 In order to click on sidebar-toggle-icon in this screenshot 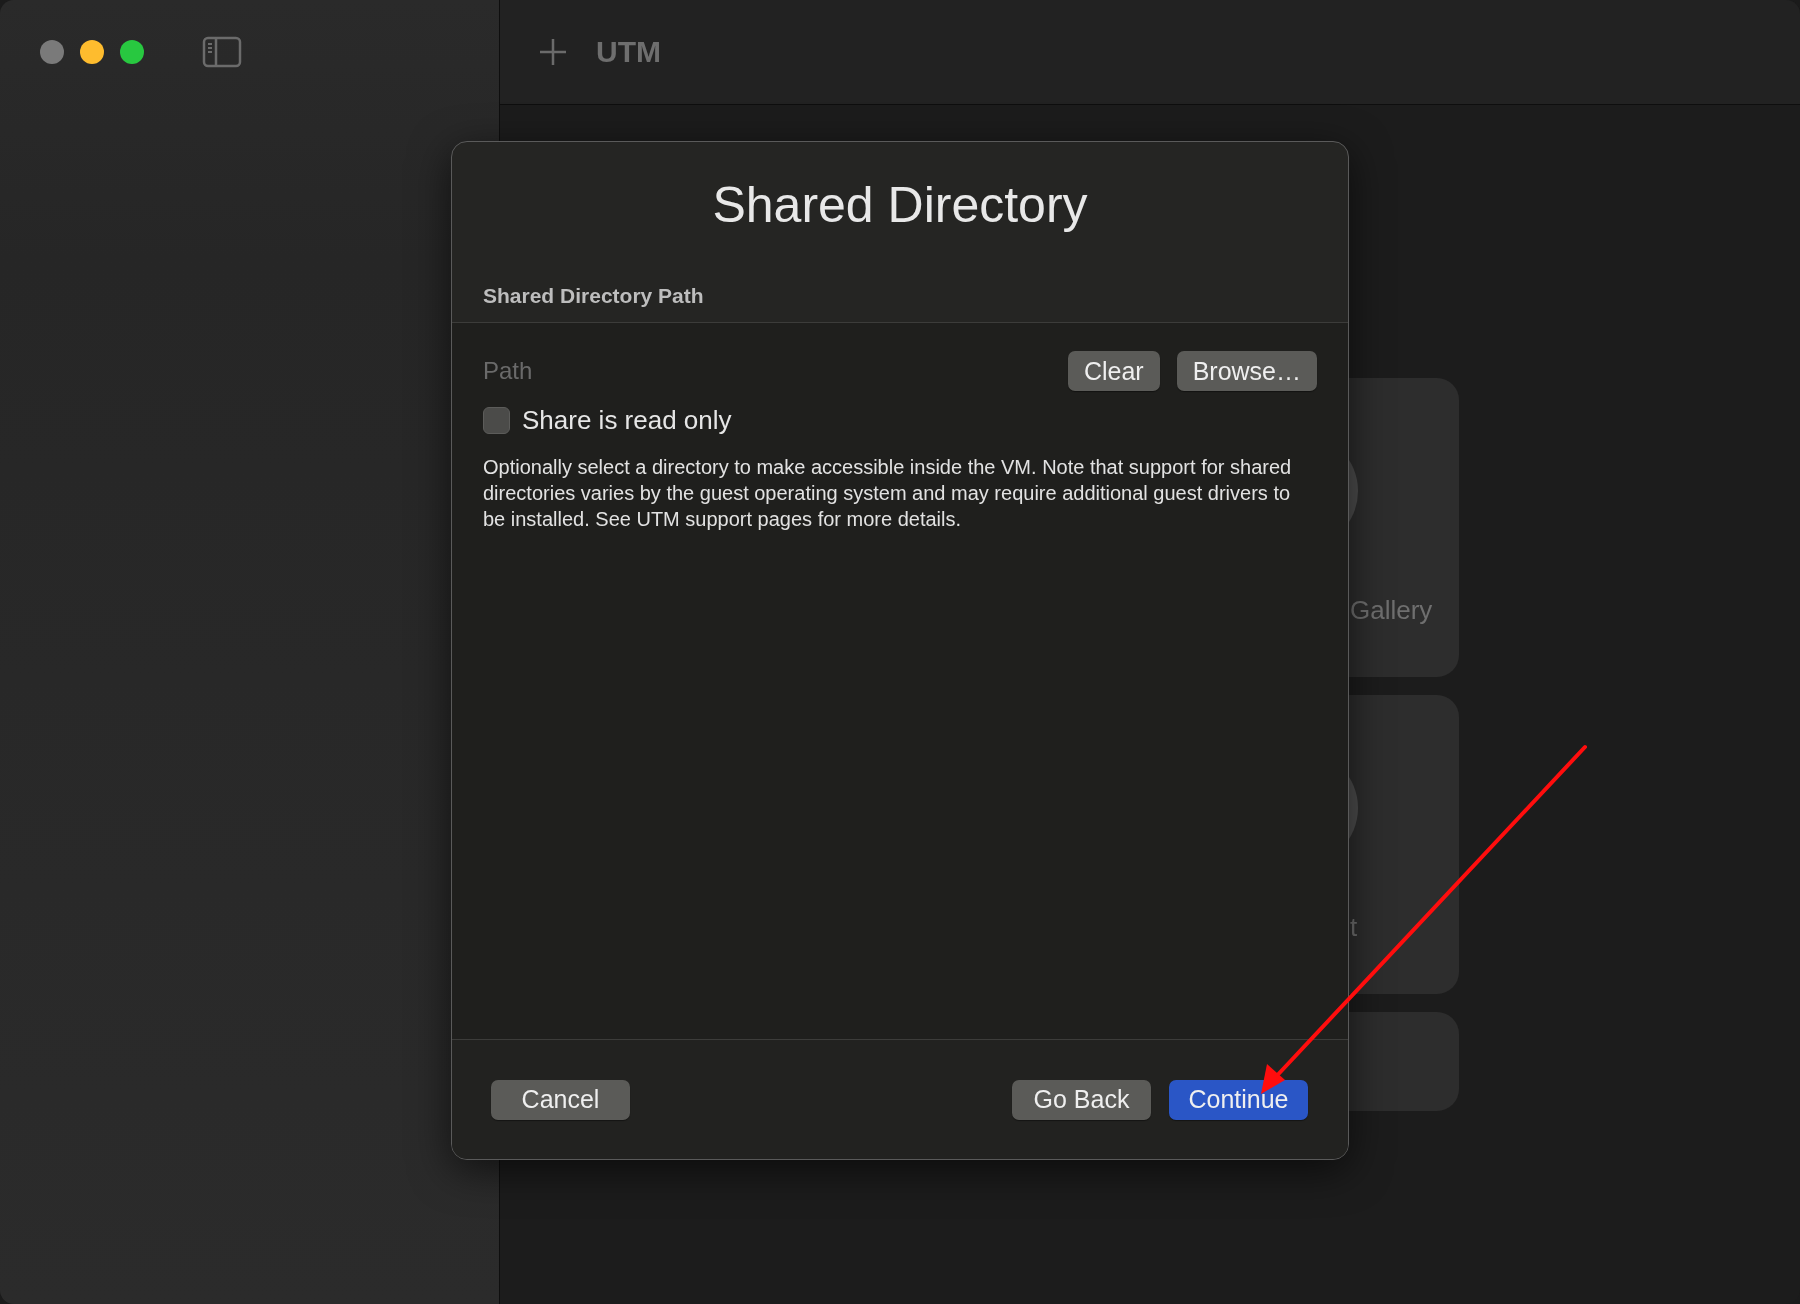, I will do `click(222, 52)`.